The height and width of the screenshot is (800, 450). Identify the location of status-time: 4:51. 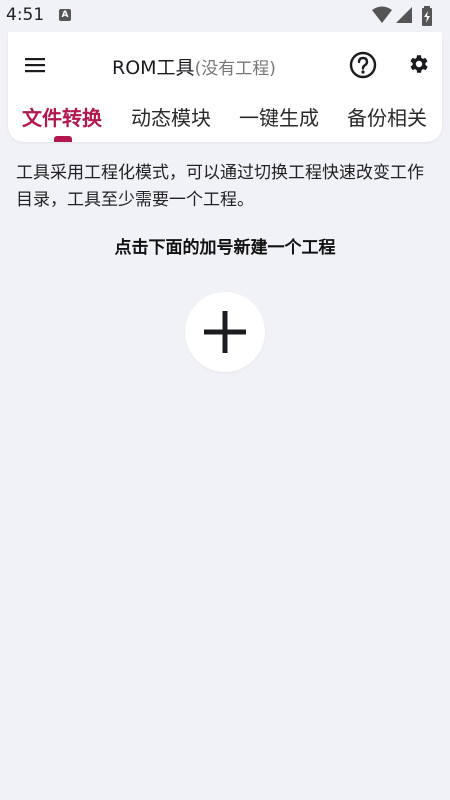
(25, 15).